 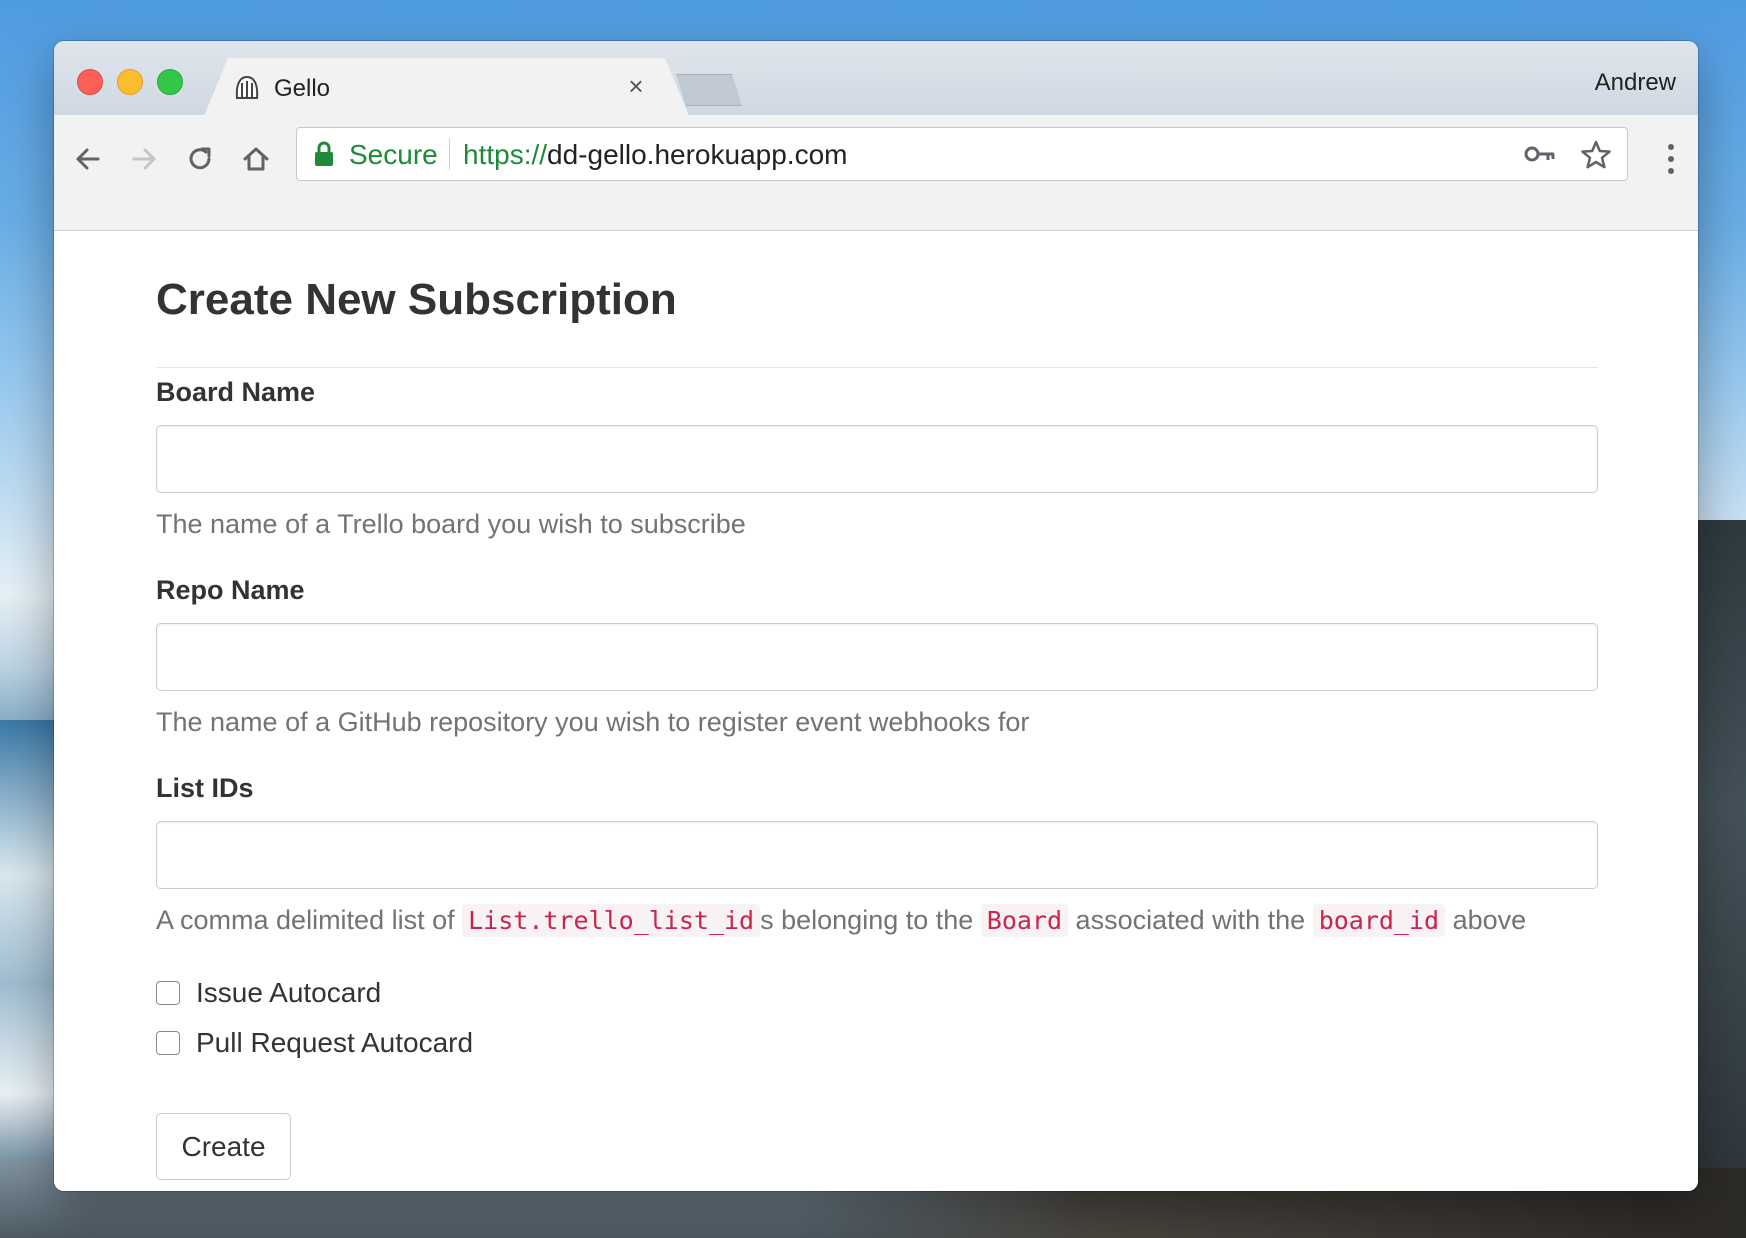 What do you see at coordinates (1540, 154) in the screenshot?
I see `key-icon` at bounding box center [1540, 154].